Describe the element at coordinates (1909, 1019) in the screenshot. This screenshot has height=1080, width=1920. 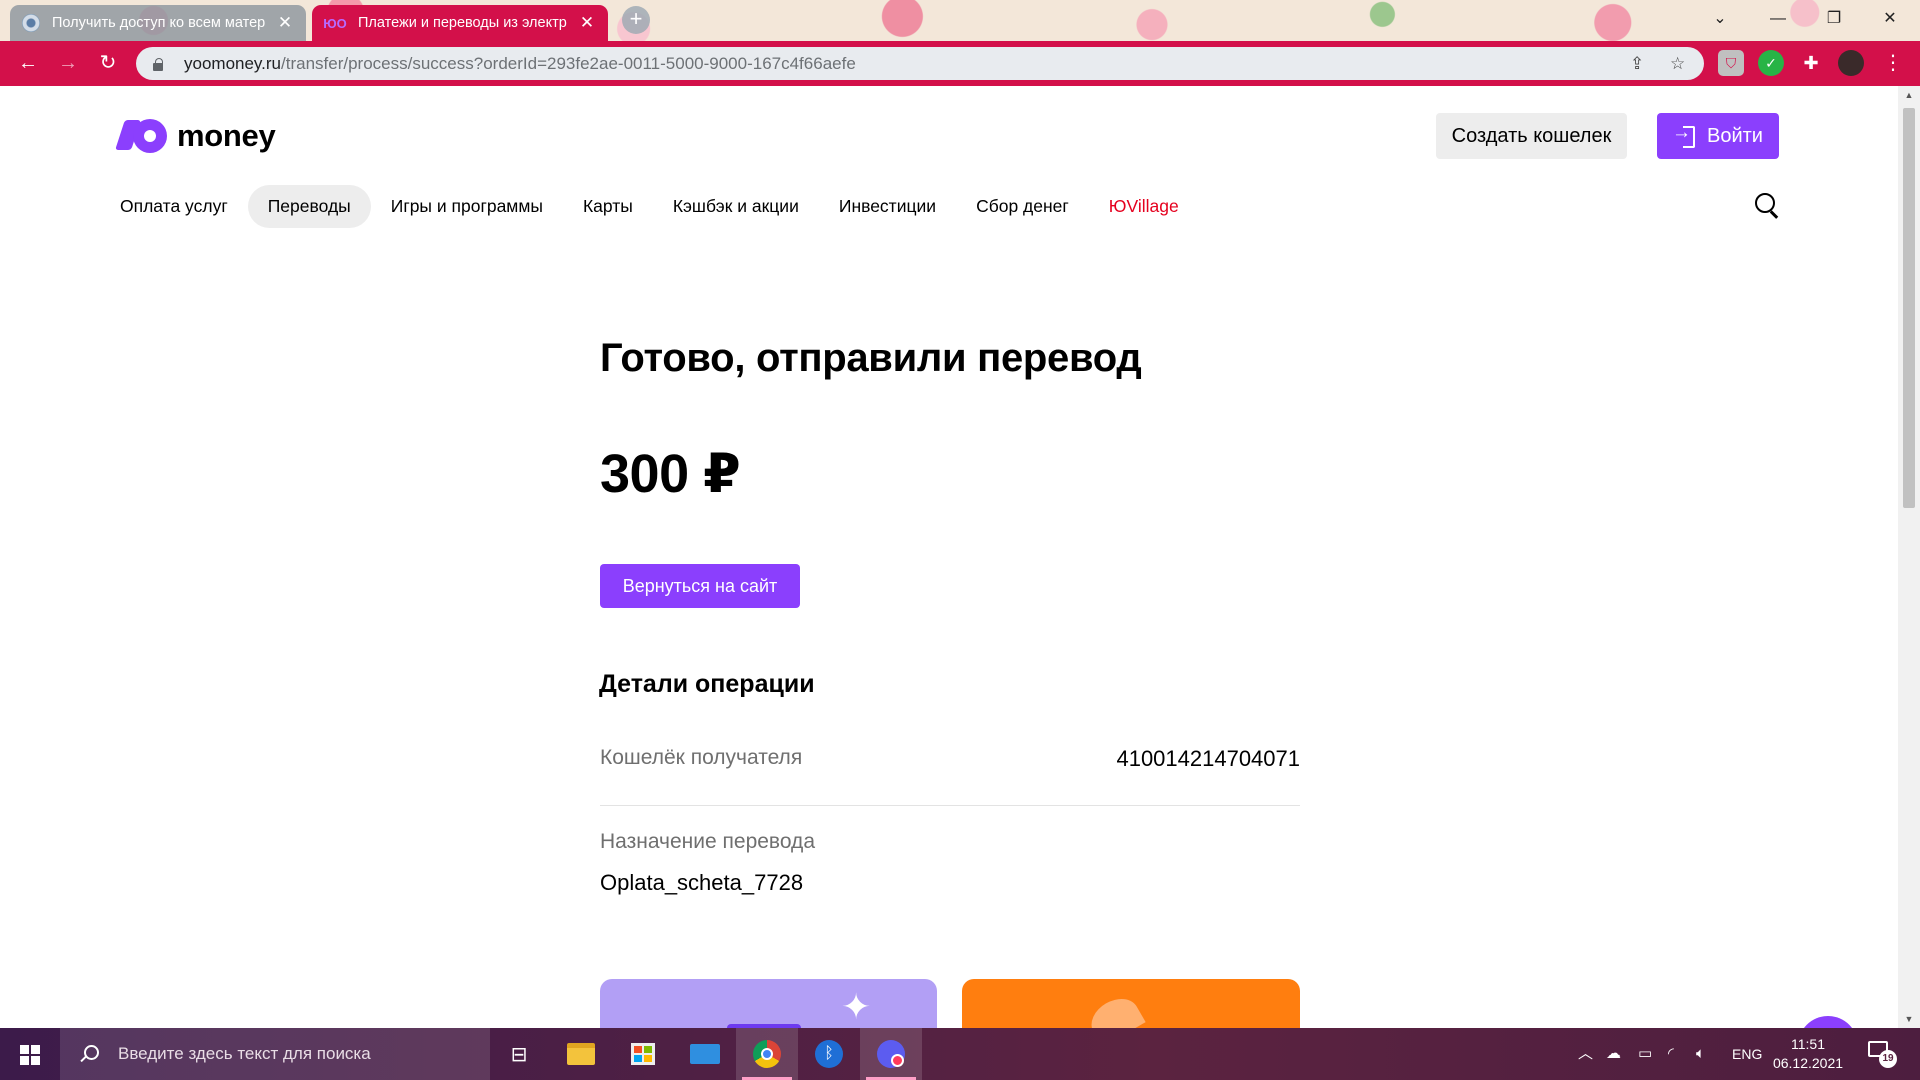
I see `scroll-down-icon: ▼` at that location.